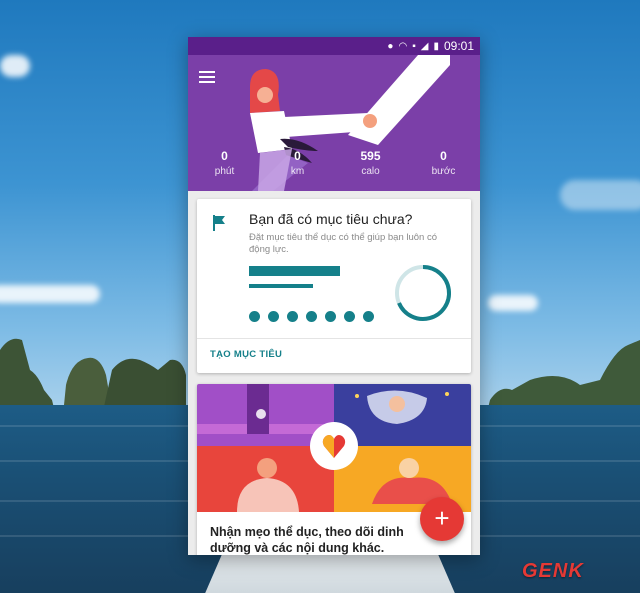 The width and height of the screenshot is (640, 593). What do you see at coordinates (207, 77) in the screenshot?
I see `menu-button` at bounding box center [207, 77].